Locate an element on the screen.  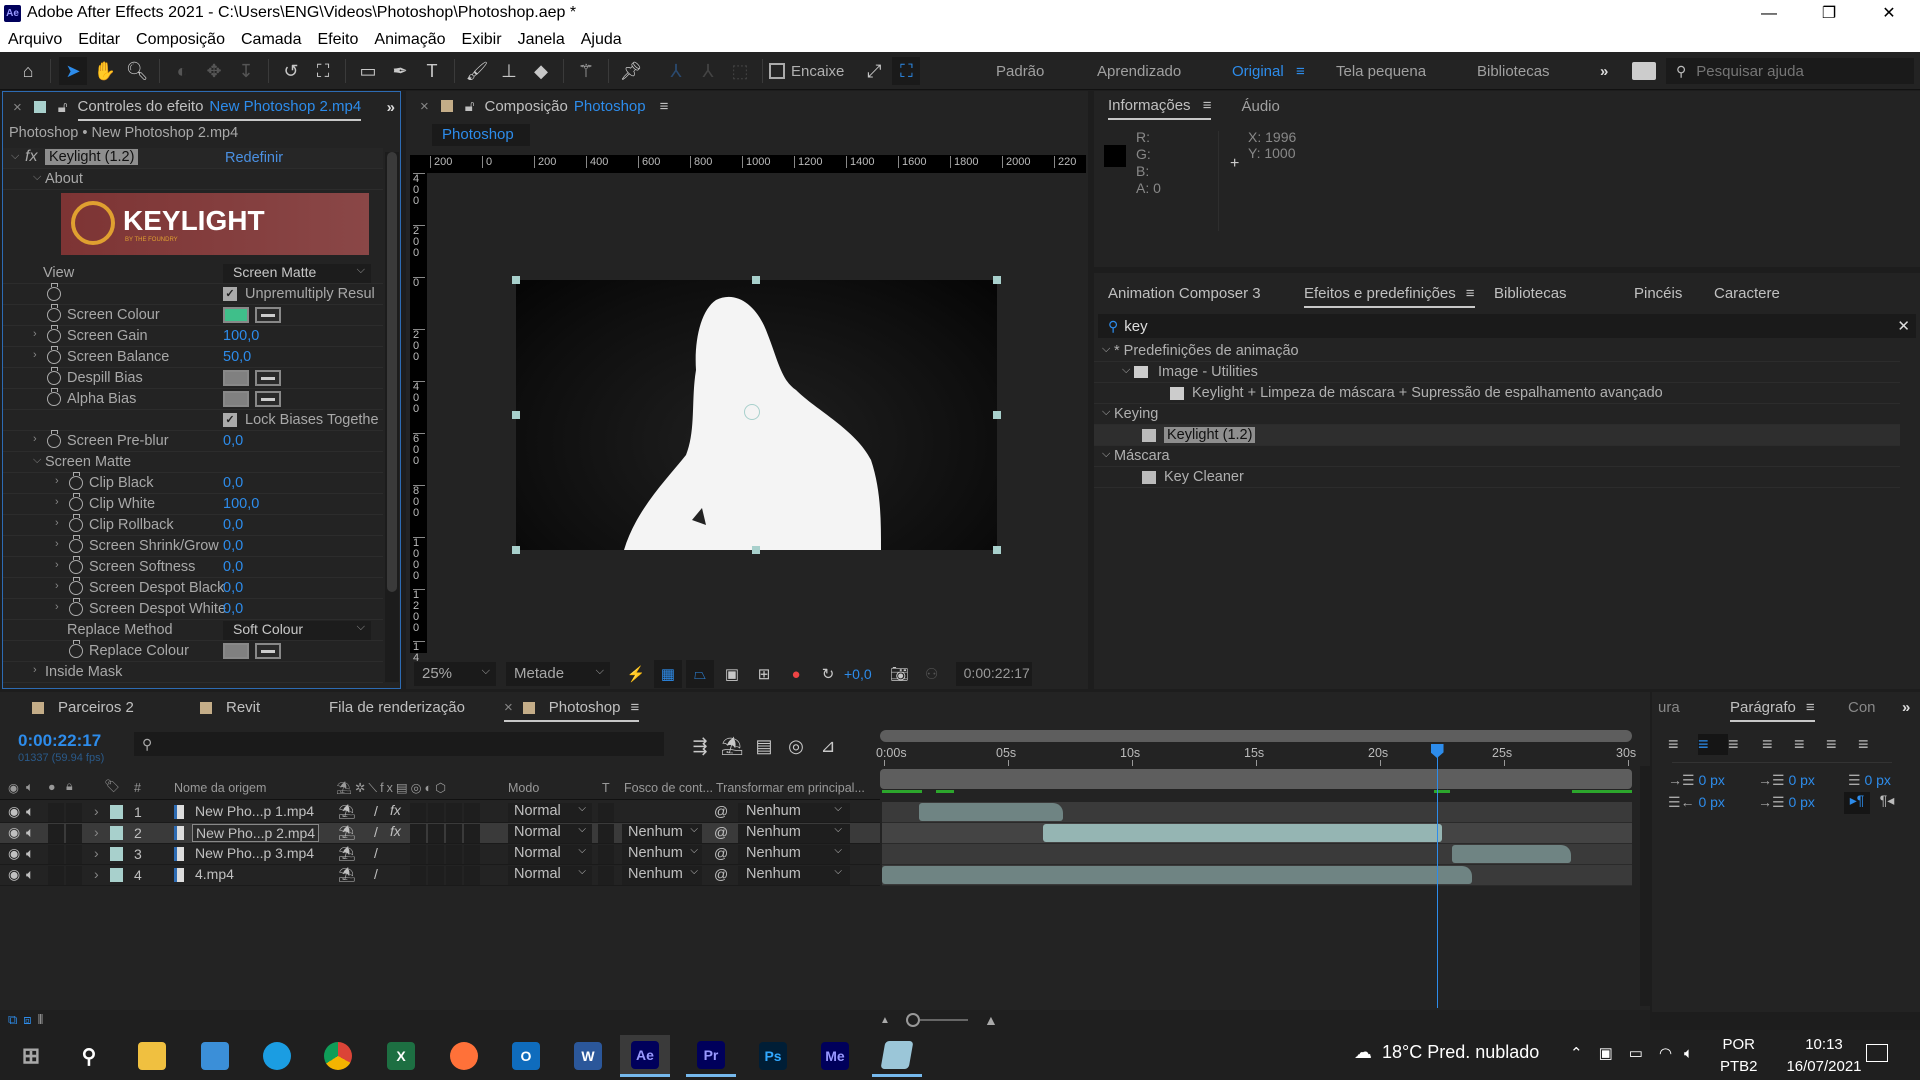
taskbar-search-icon: ⚲ is located at coordinates (89, 1056).